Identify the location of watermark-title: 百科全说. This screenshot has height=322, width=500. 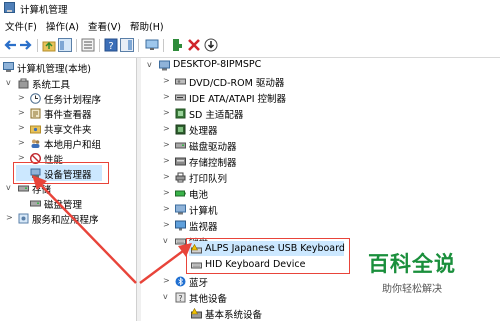
(412, 264).